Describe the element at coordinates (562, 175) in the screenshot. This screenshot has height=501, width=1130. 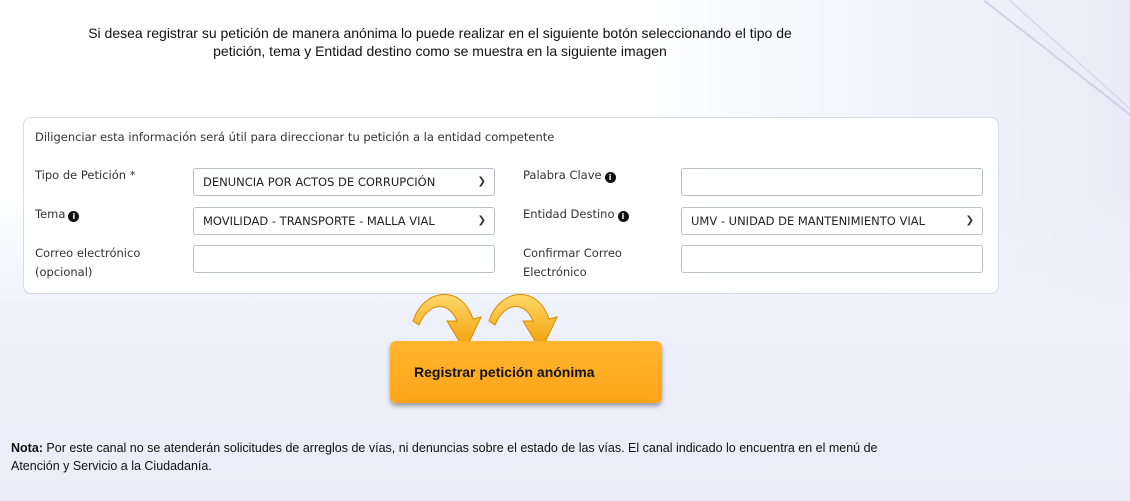
I see `palabra-clave-text: Palabra Clave` at that location.